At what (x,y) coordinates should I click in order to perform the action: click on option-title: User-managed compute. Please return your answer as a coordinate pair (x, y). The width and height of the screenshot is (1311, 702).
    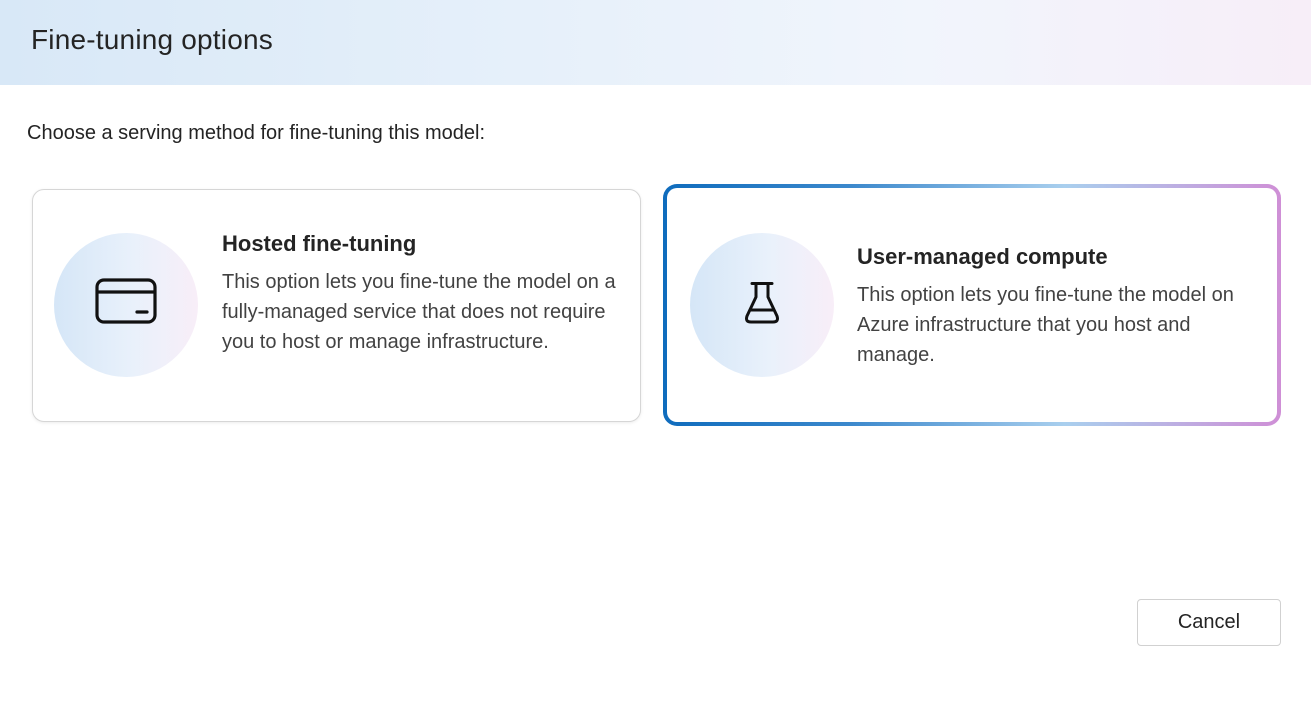
    Looking at the image, I should click on (982, 256).